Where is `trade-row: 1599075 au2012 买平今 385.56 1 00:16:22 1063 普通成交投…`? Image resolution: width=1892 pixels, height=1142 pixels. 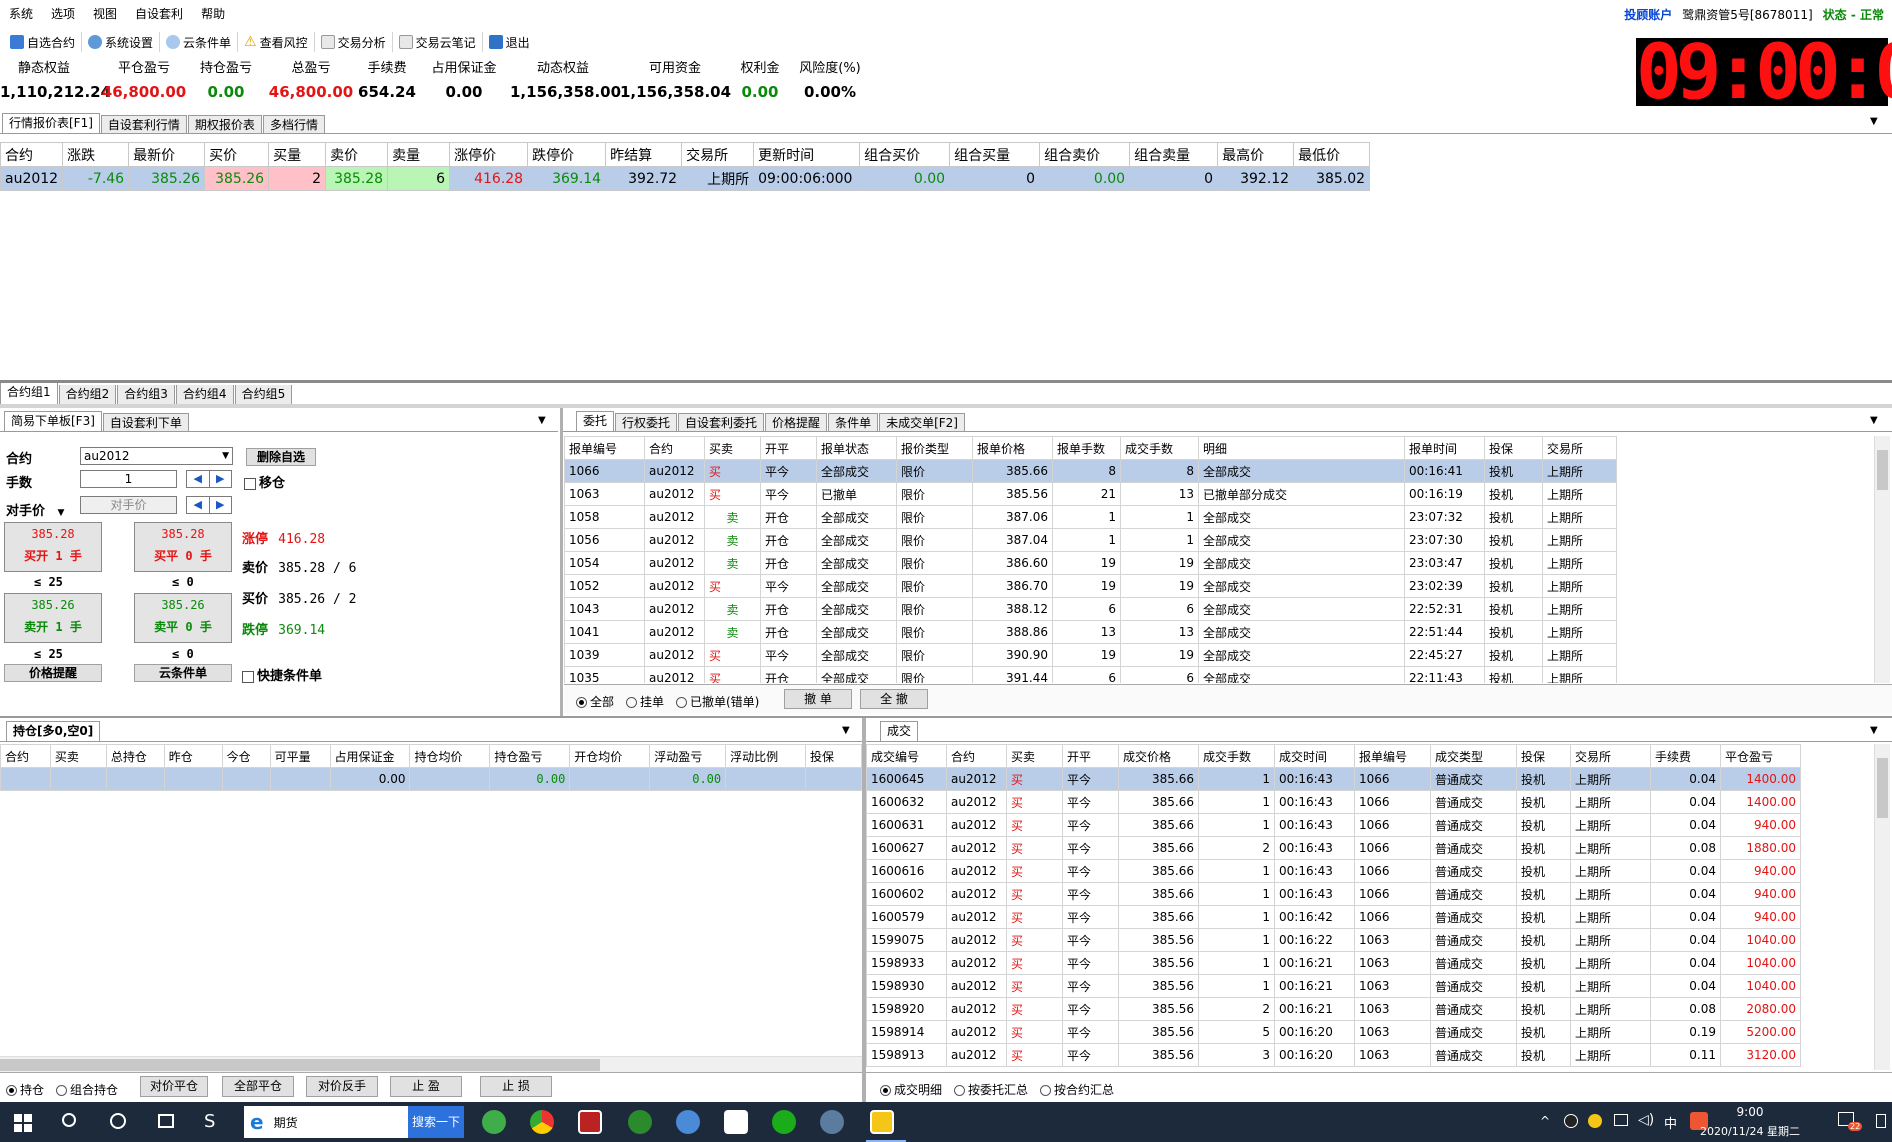 trade-row: 1599075 au2012 买平今 385.56 1 00:16:22 1063 普通成交投… is located at coordinates (1333, 940).